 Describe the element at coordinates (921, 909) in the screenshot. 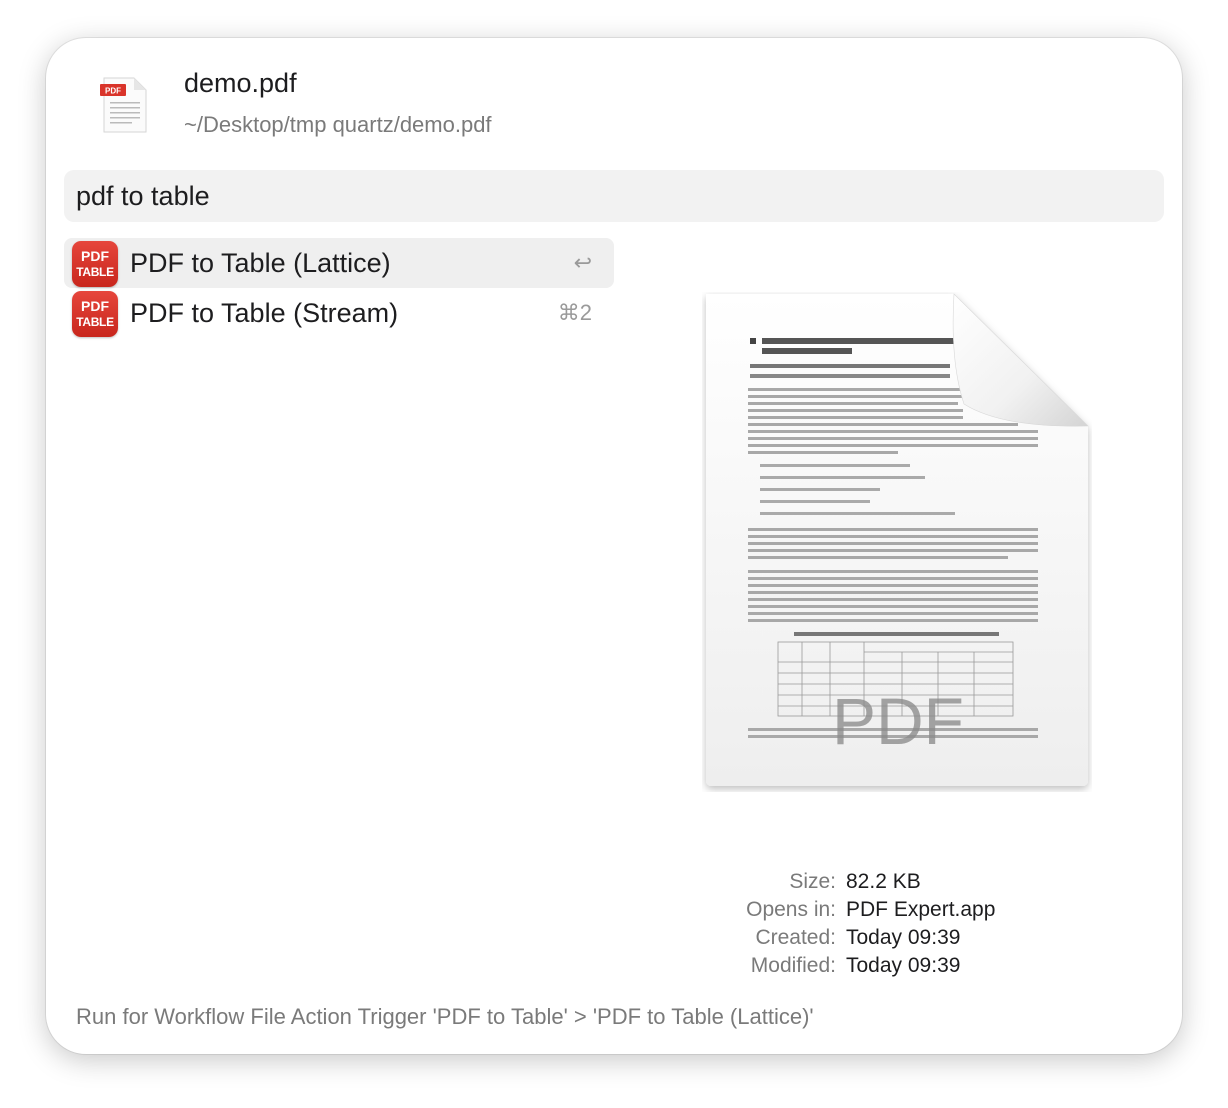

I see `info-value: PDF Expert.app` at that location.